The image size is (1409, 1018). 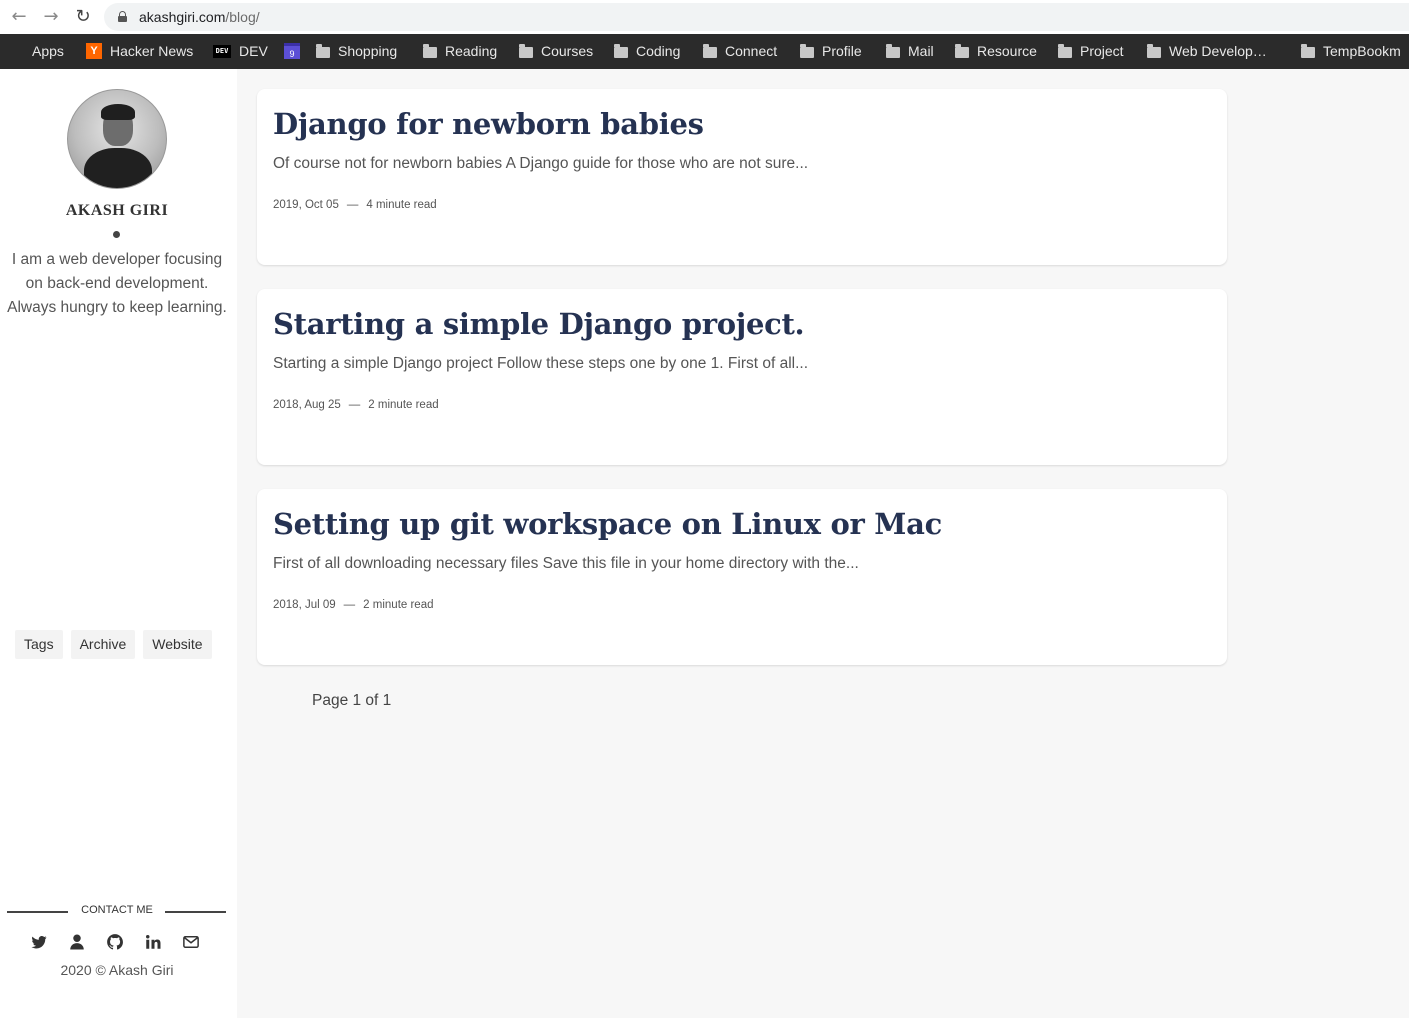 I want to click on bookmark-hacker-news: Y Hacker News, so click(x=139, y=51).